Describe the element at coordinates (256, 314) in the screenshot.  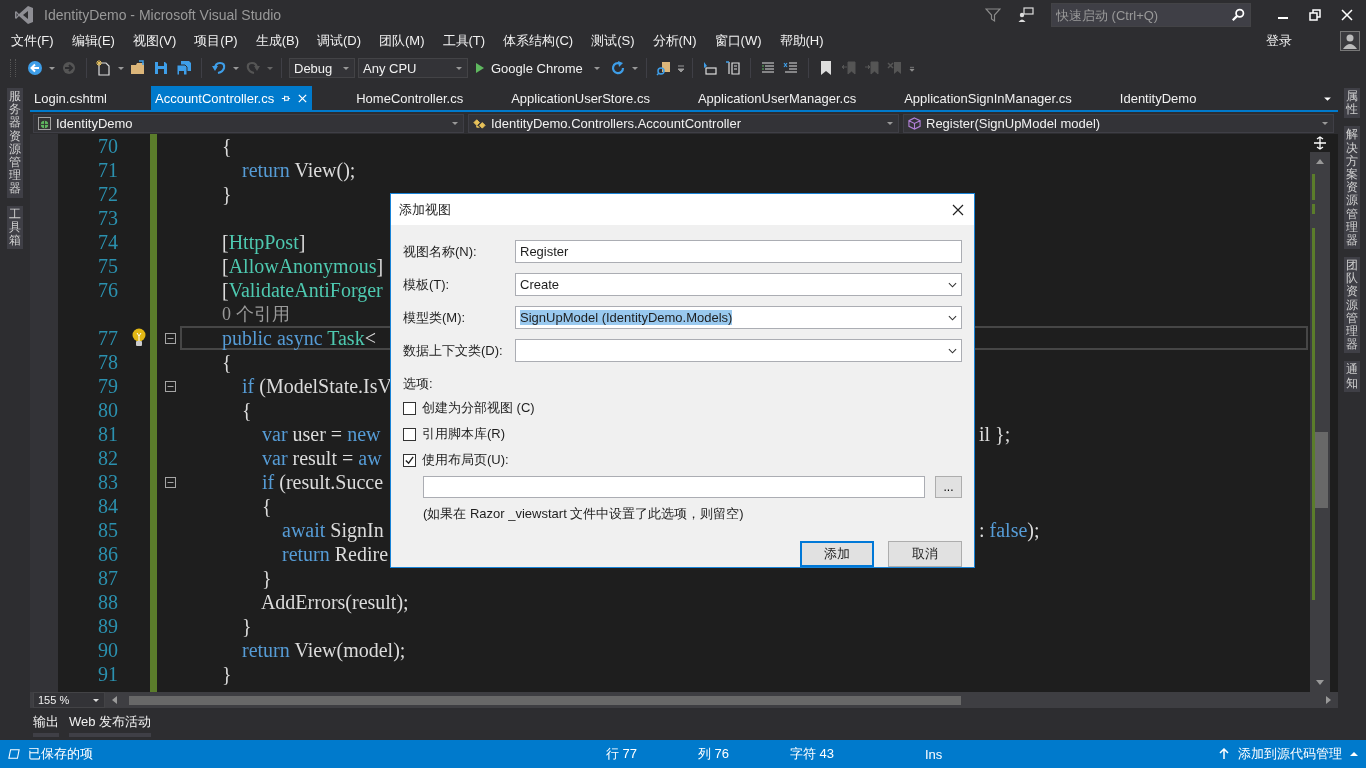
I see `reference-count: 0 个引用` at that location.